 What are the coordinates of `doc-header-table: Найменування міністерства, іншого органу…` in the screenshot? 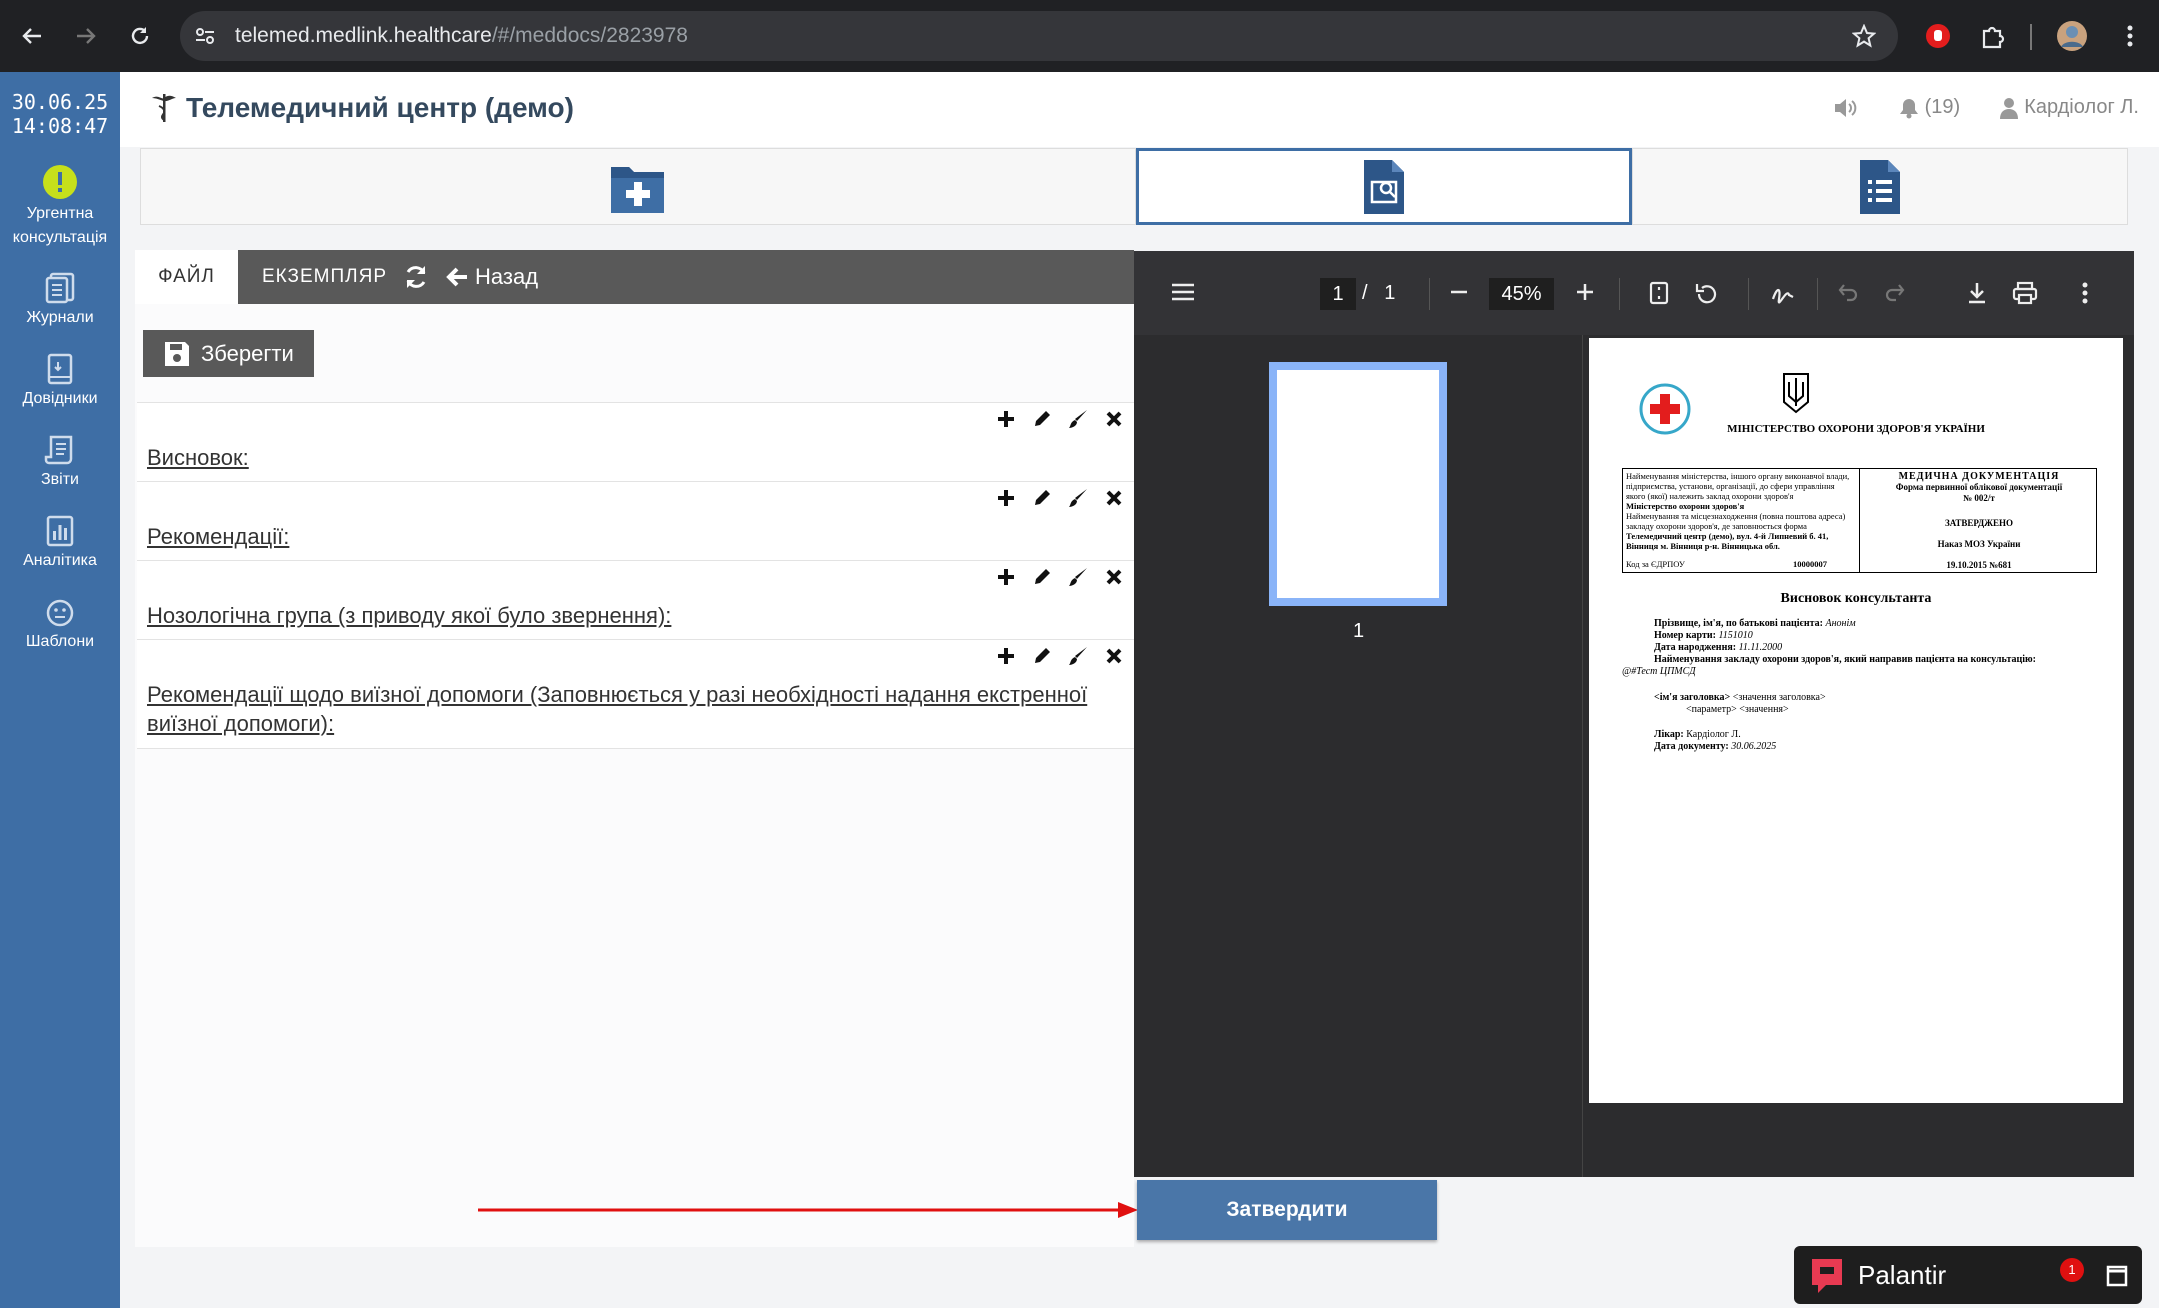 It's located at (1859, 520).